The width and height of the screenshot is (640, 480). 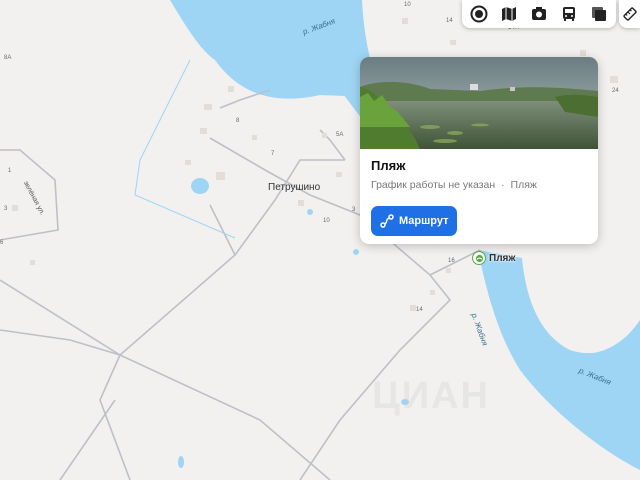 What do you see at coordinates (388, 165) in the screenshot?
I see `place-title: Пляж` at bounding box center [388, 165].